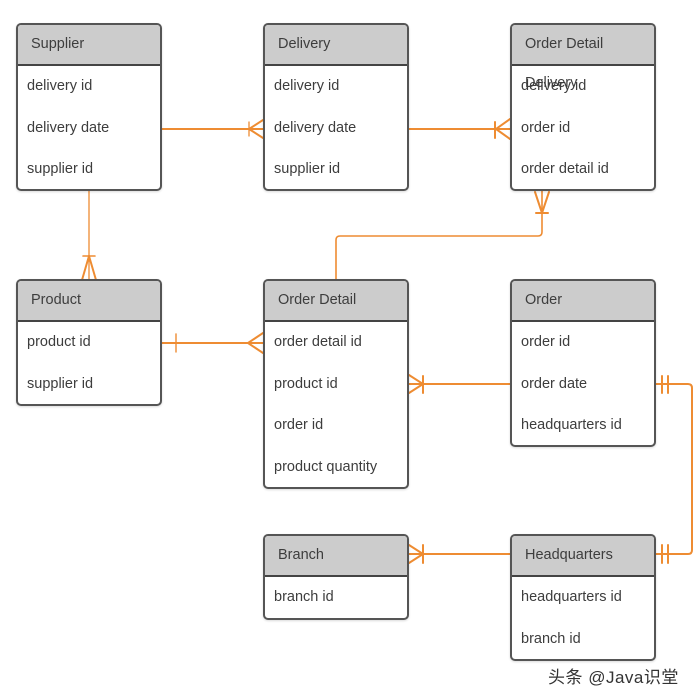 The height and width of the screenshot is (700, 700). What do you see at coordinates (459, 129) in the screenshot?
I see `link-delivery-order-detail-delivery` at bounding box center [459, 129].